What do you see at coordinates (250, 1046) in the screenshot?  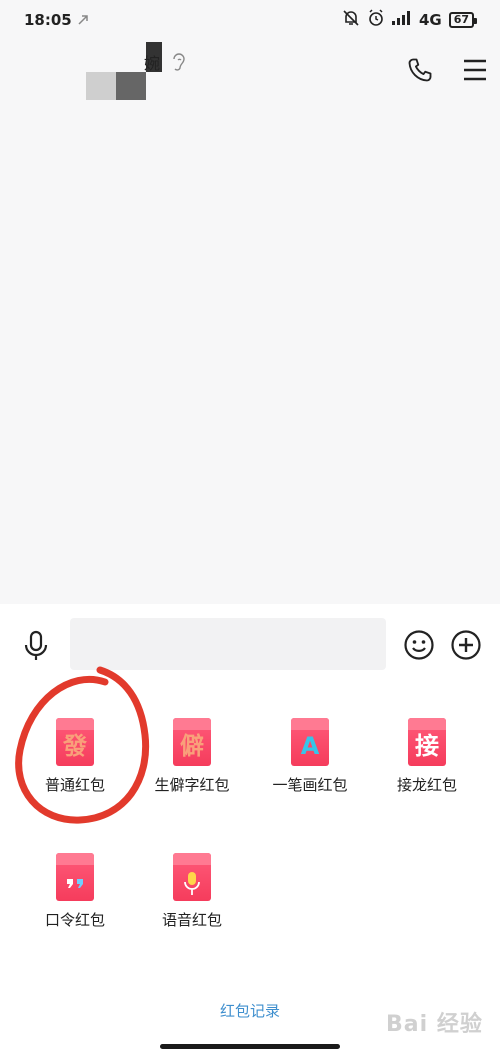 I see `home-indicator` at bounding box center [250, 1046].